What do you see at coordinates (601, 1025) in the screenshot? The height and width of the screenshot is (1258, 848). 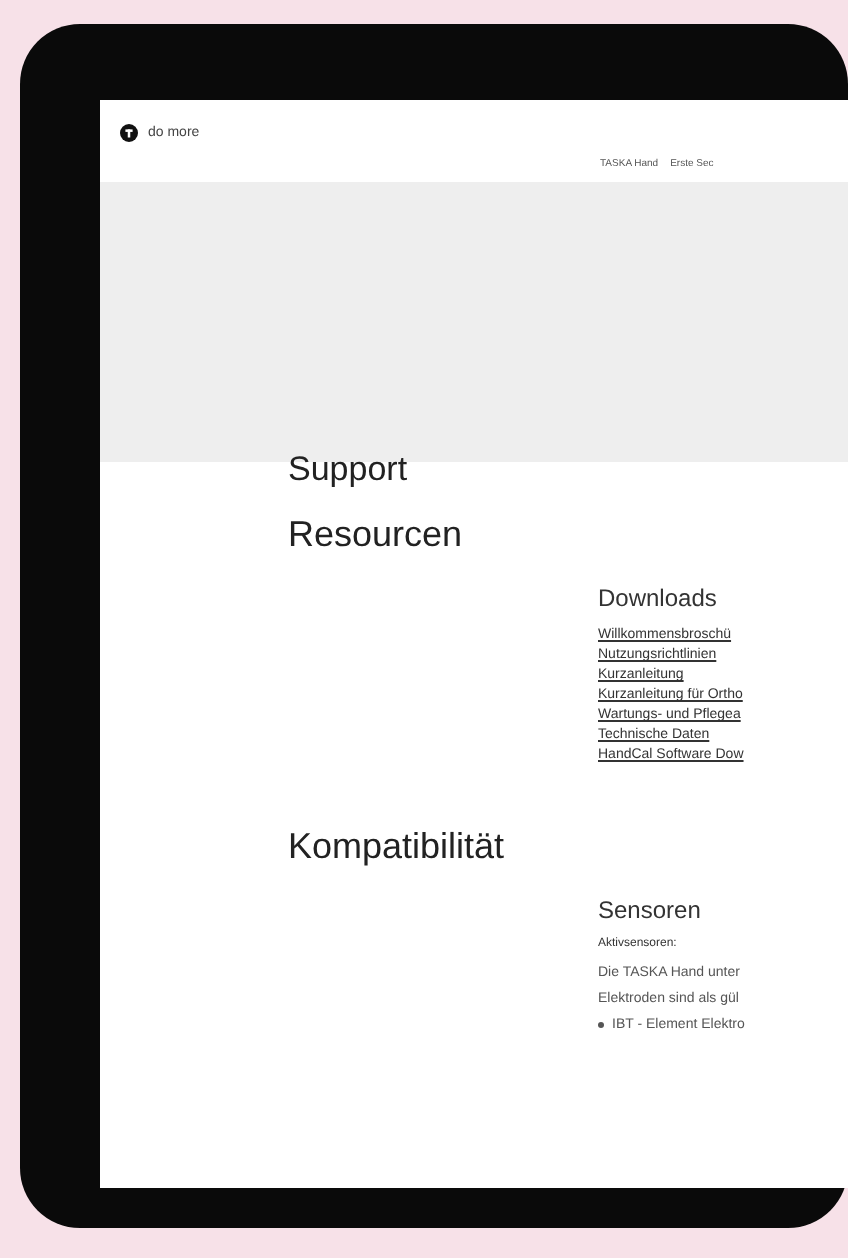 I see `bullet-icon` at bounding box center [601, 1025].